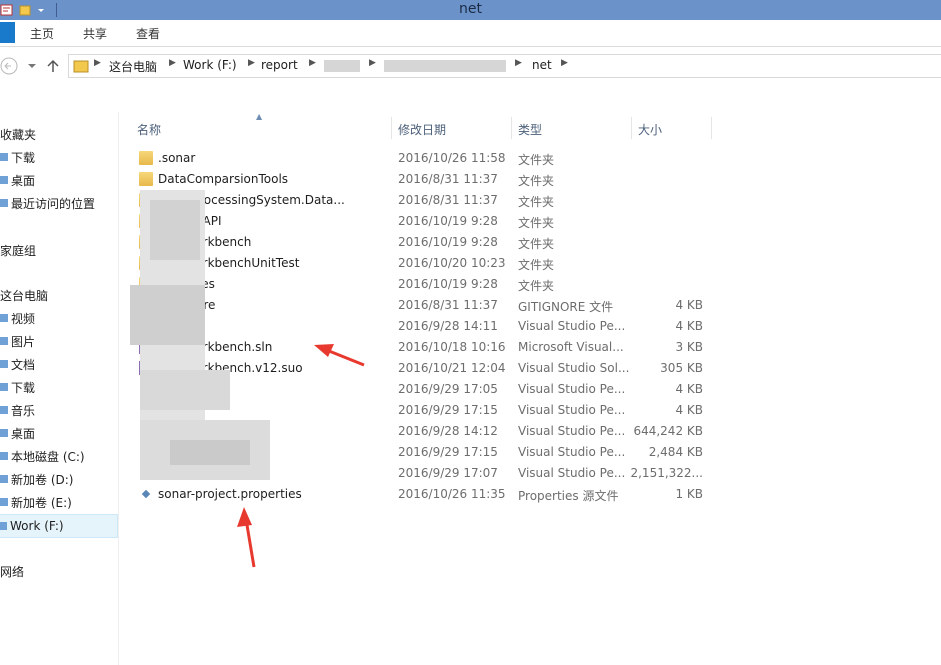  I want to click on nav-item-label: Work (F:), so click(37, 526).